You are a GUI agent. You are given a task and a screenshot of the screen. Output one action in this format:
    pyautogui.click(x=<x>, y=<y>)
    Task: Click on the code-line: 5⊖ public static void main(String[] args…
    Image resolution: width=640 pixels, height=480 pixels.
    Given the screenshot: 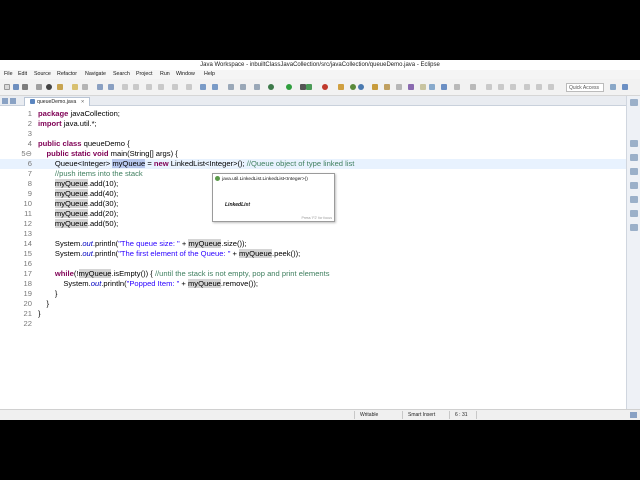 What is the action you would take?
    pyautogui.click(x=313, y=154)
    